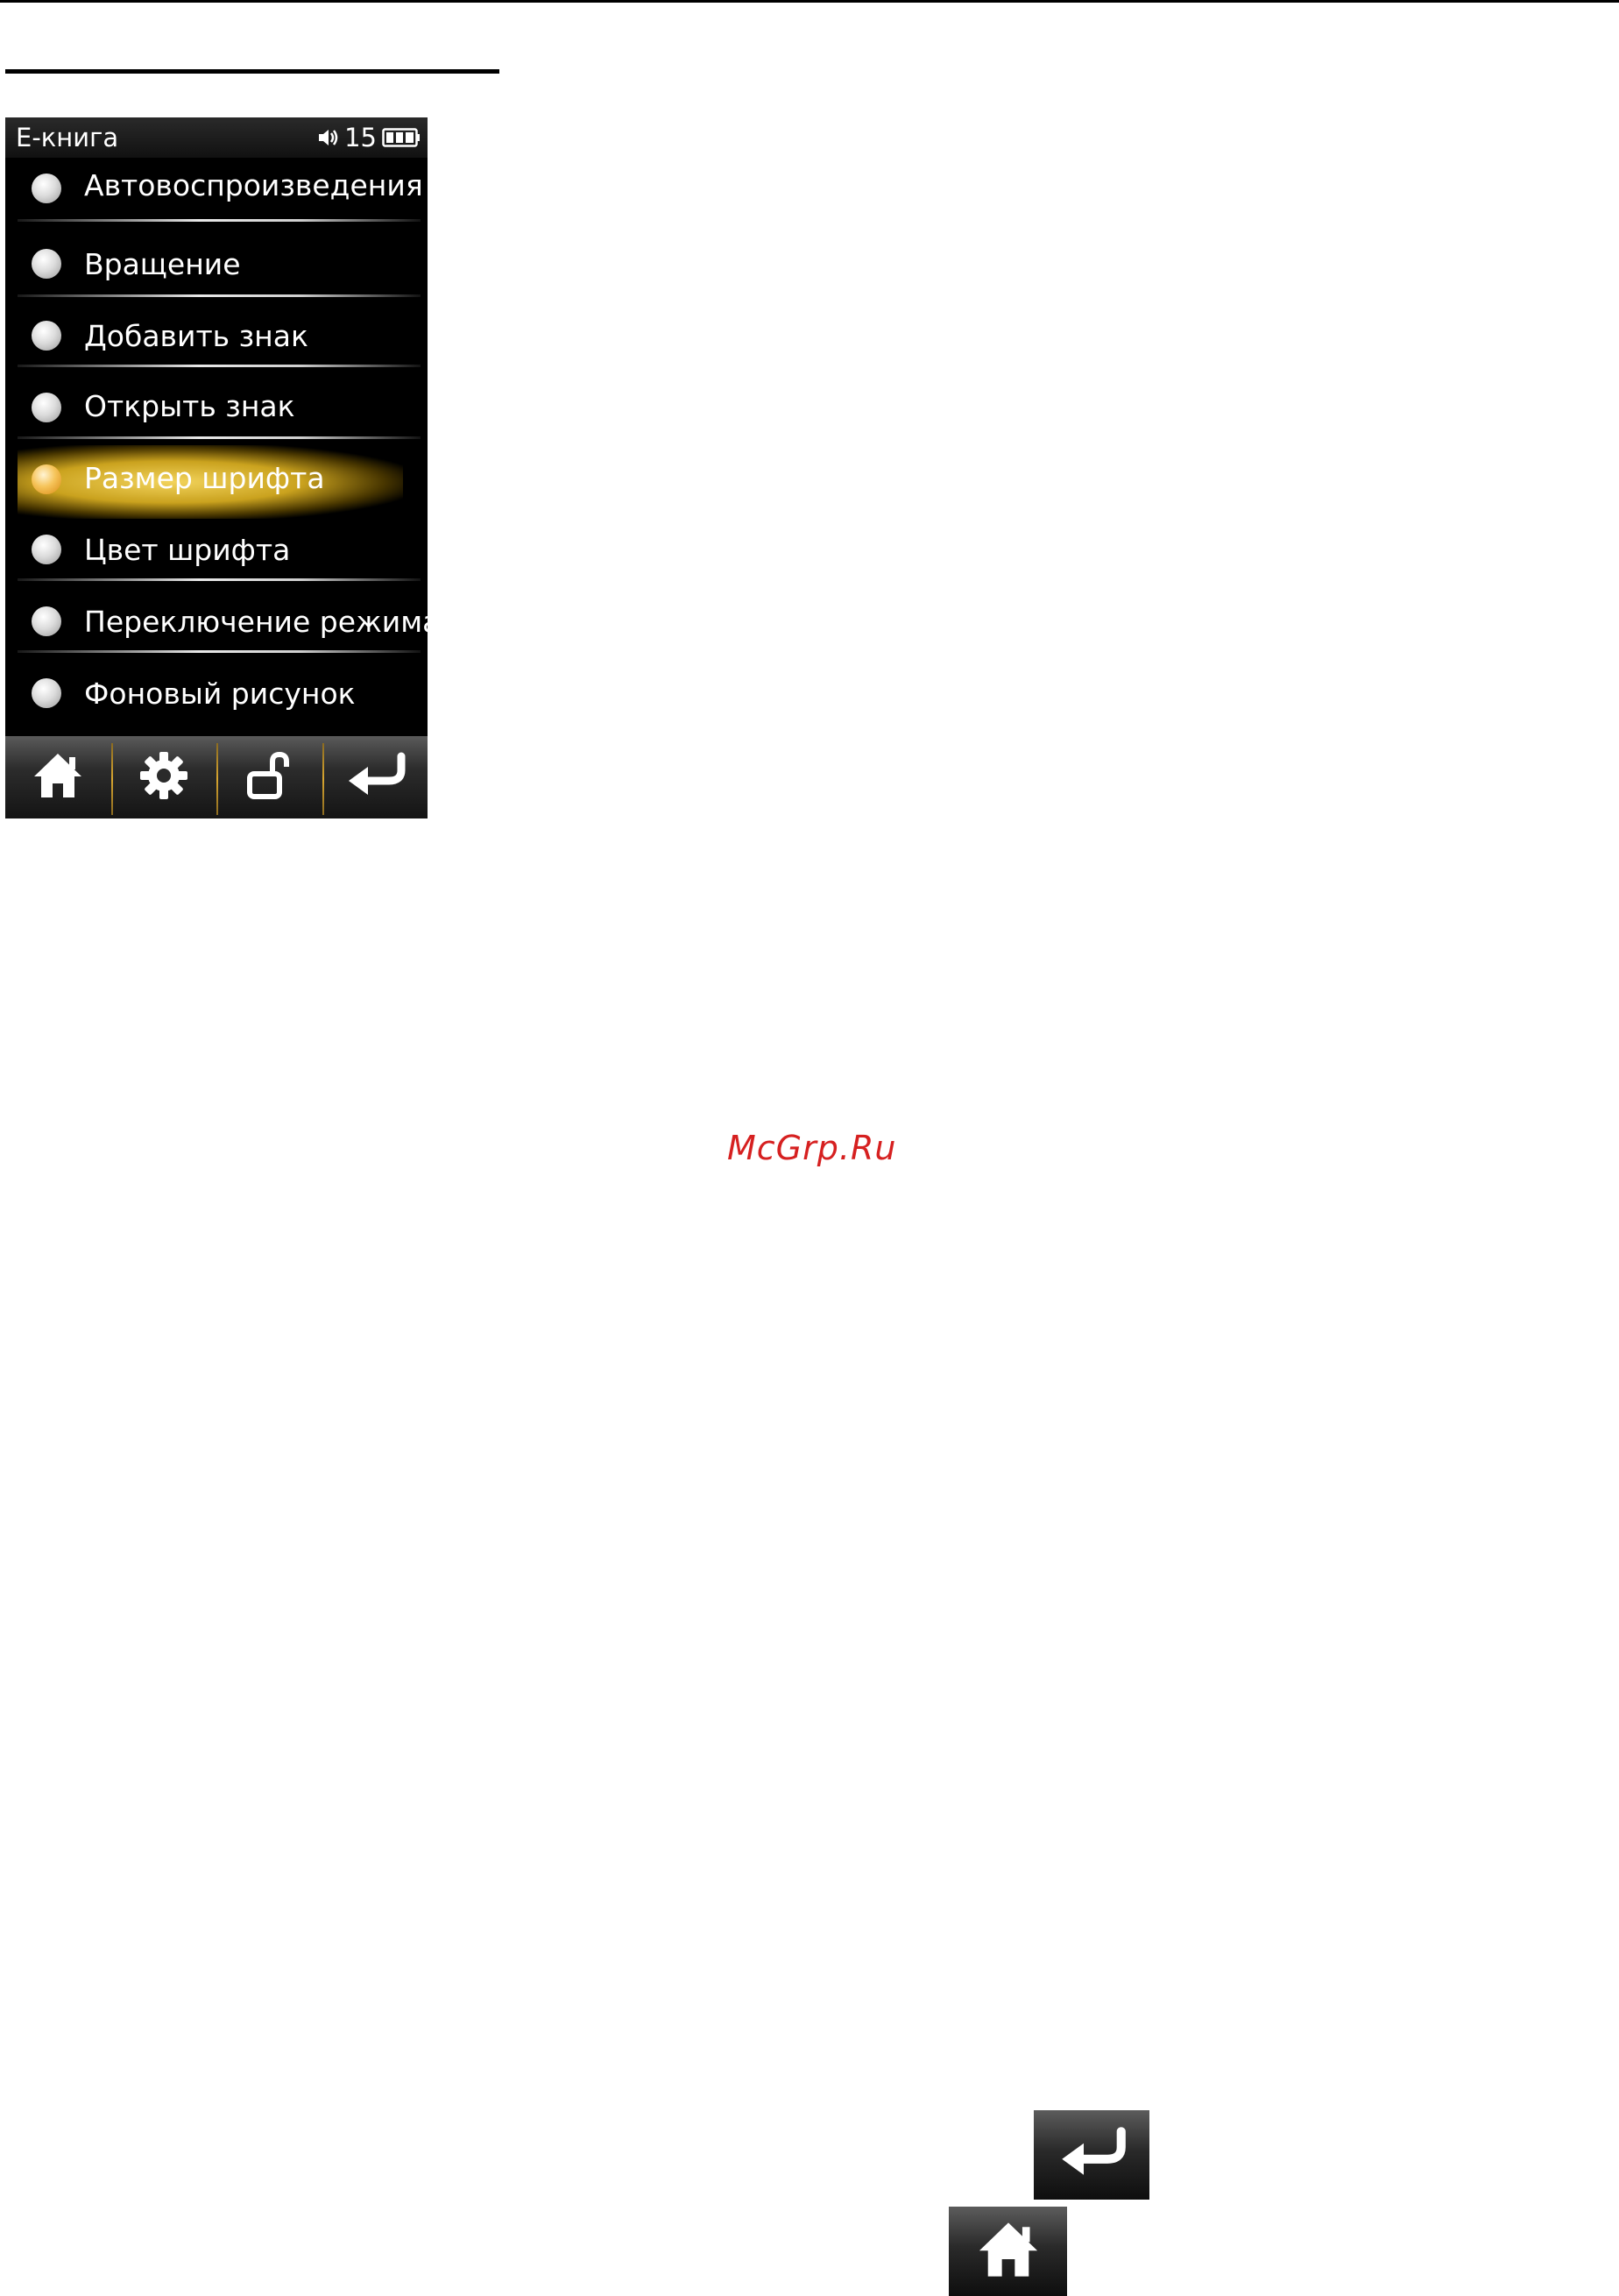 The image size is (1619, 2296). I want to click on menu-item-label: Размер шрифта, so click(204, 478).